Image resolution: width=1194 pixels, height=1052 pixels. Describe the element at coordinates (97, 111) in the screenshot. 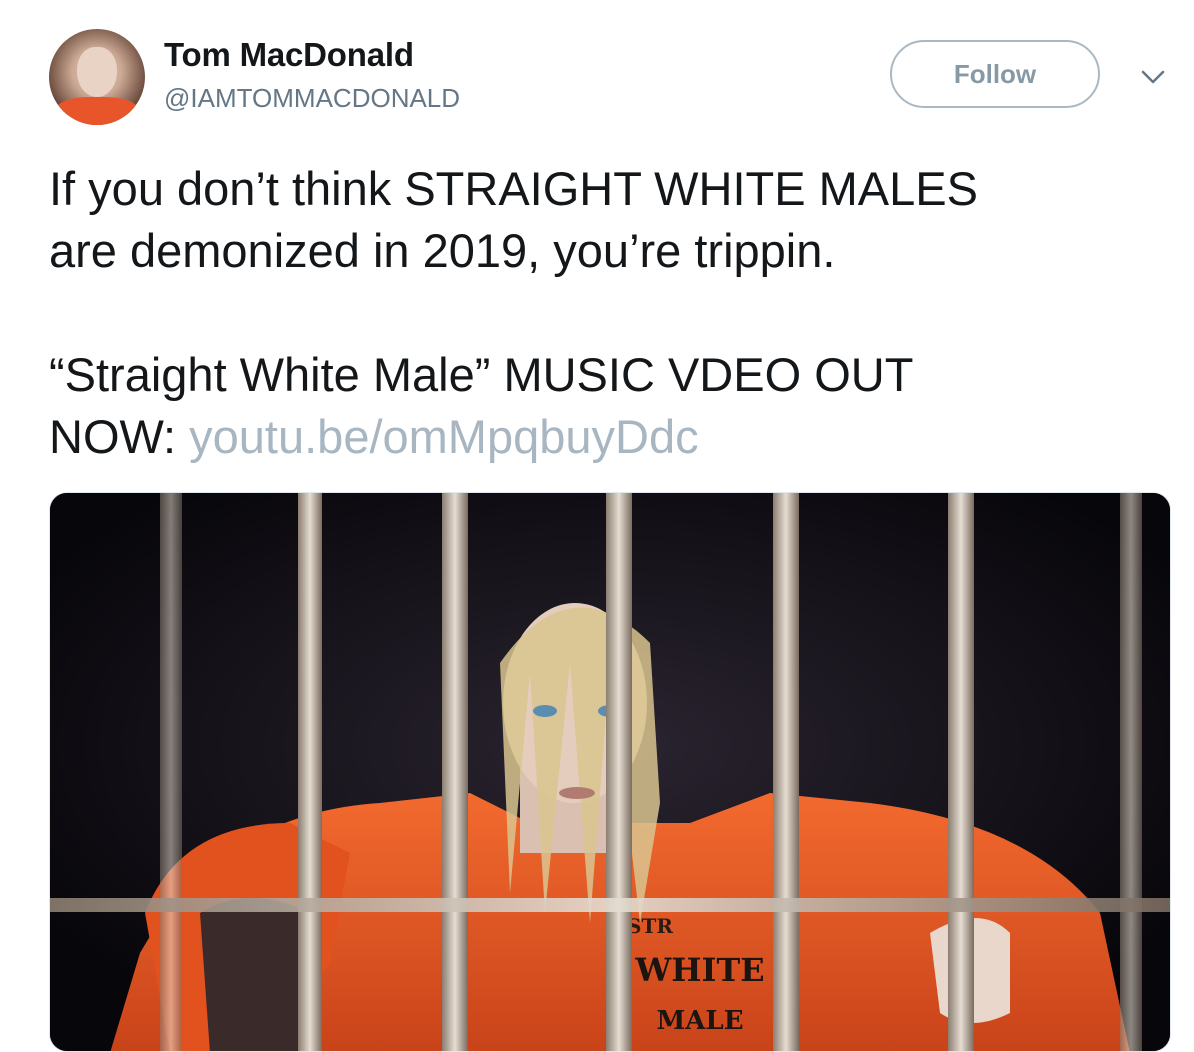

I see `avatar-shirt` at that location.